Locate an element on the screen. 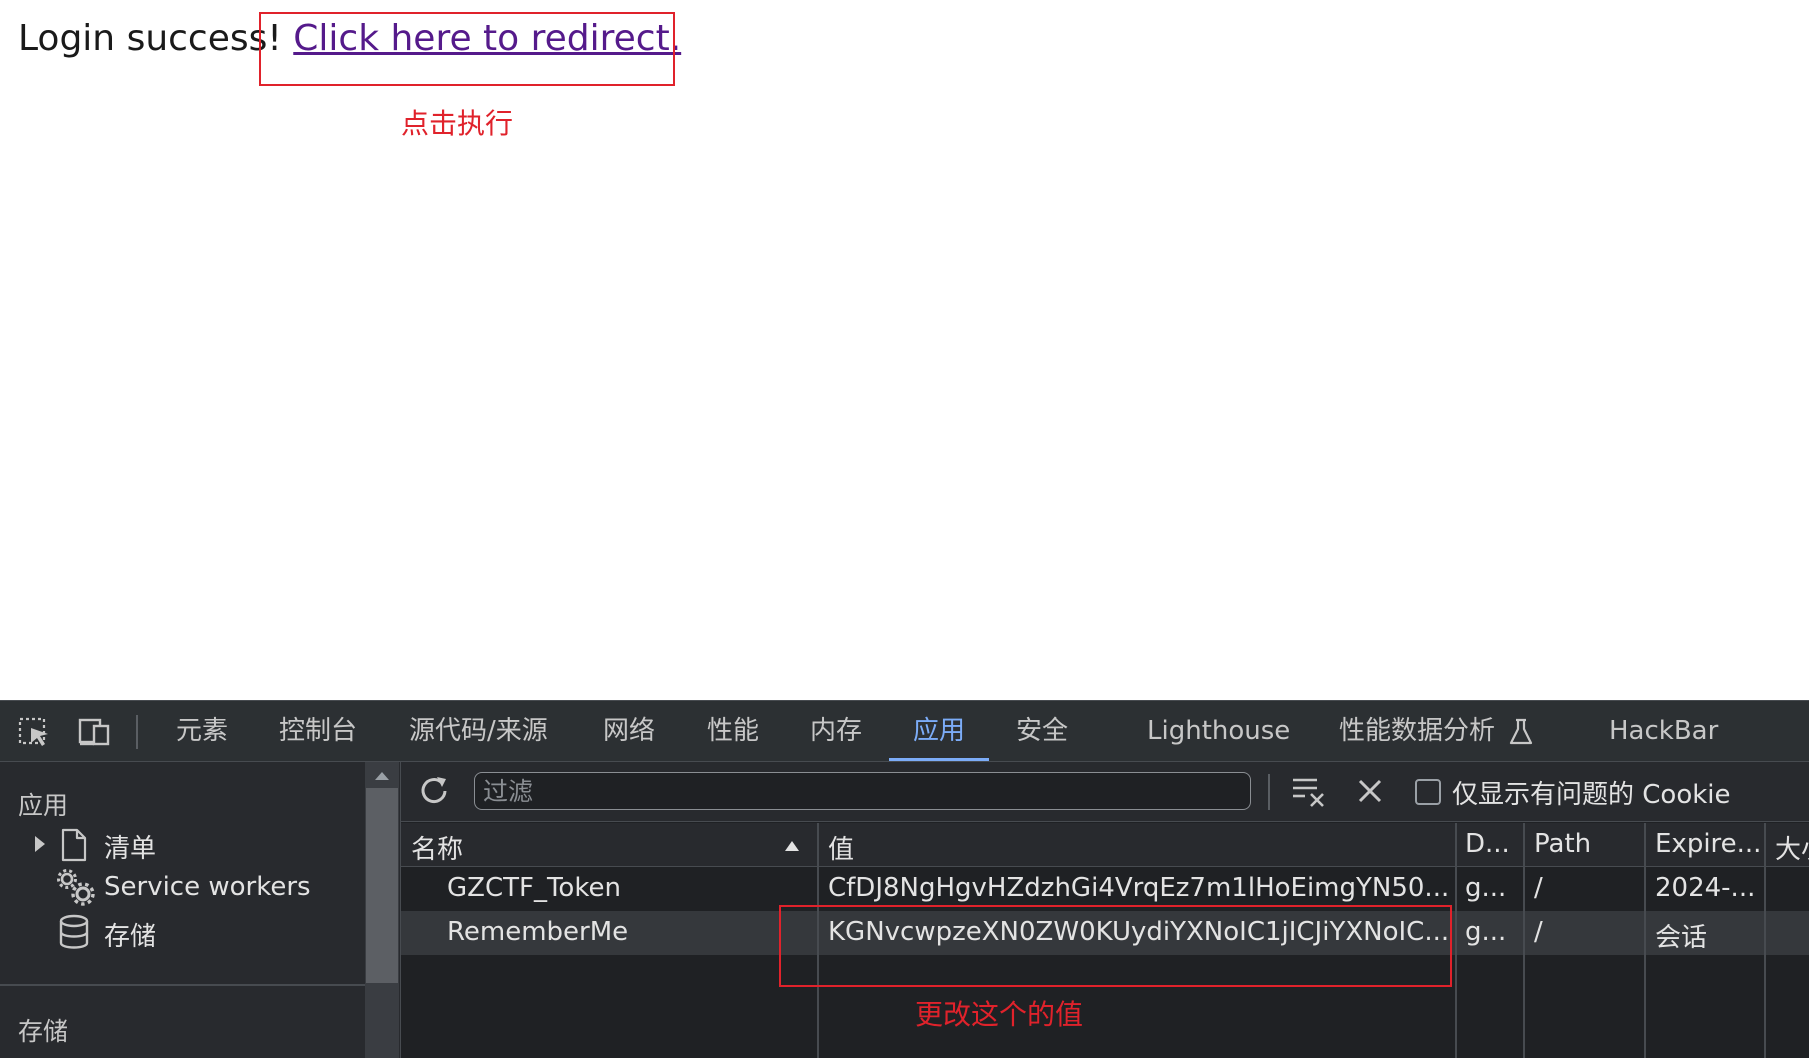 The image size is (1809, 1058). inspect-element-icon is located at coordinates (35, 732).